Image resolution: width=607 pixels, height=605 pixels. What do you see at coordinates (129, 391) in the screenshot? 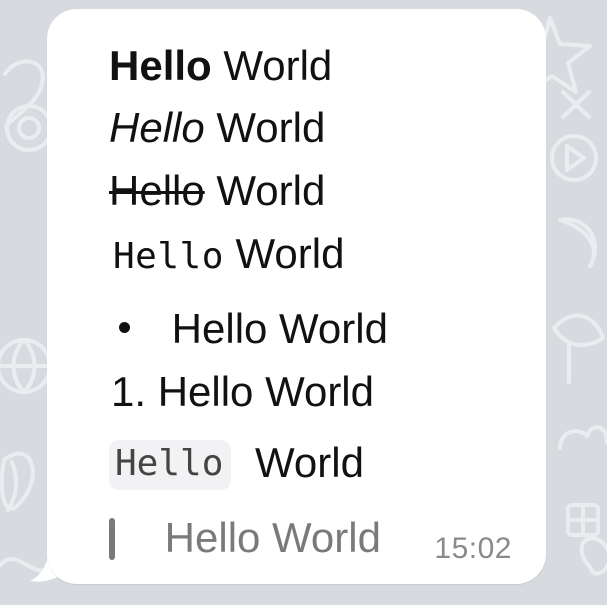
I see `numbered-list-marker: 1.` at bounding box center [129, 391].